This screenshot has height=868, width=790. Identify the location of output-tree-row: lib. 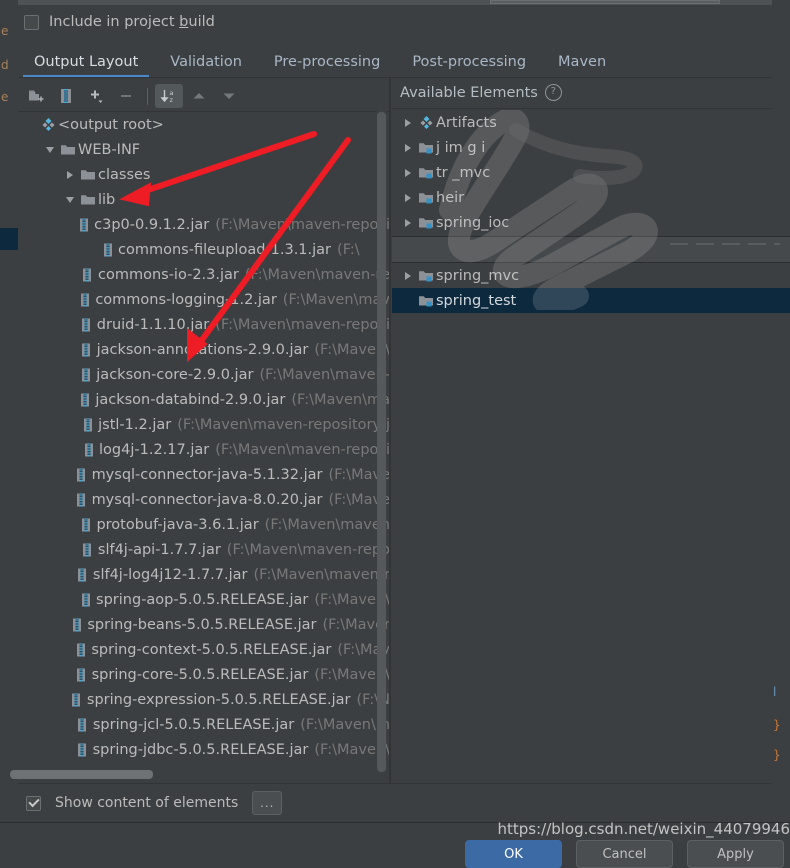
(204, 199).